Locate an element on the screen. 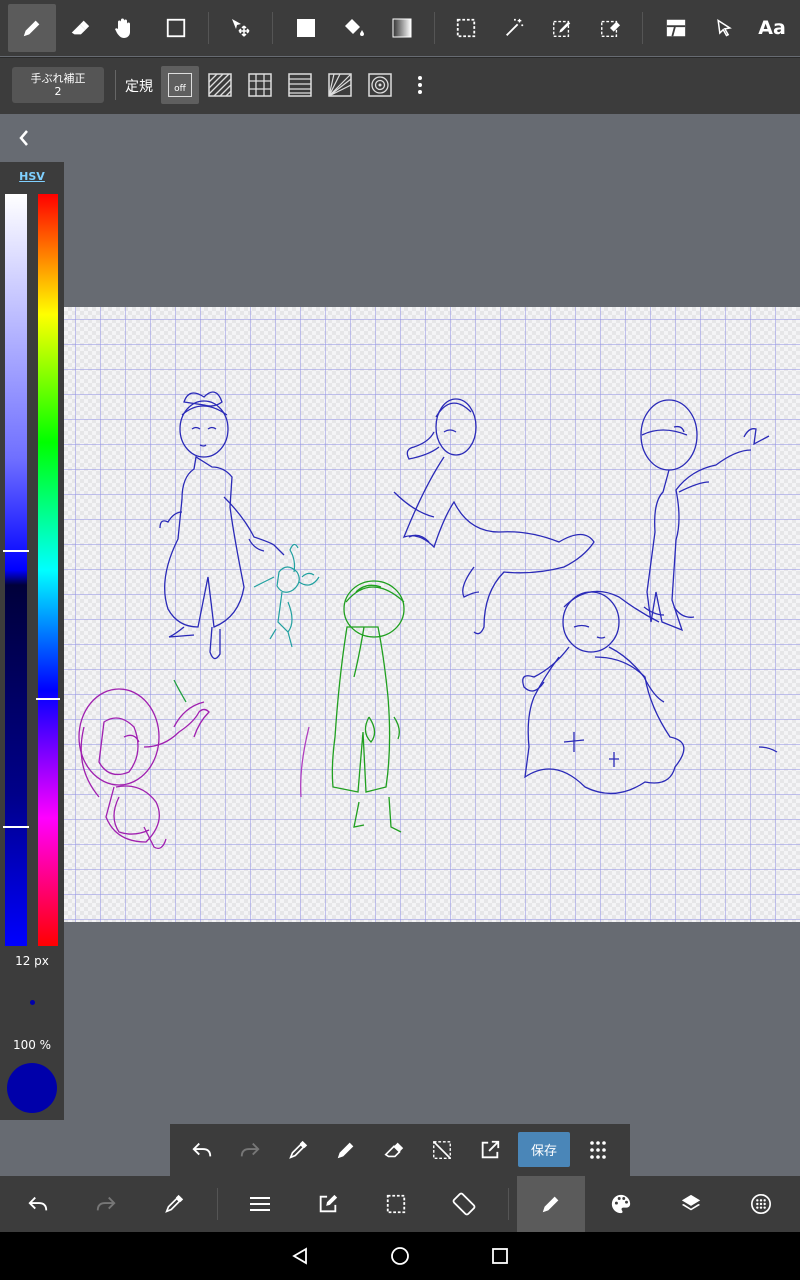  shape-tool-icon is located at coordinates (176, 28).